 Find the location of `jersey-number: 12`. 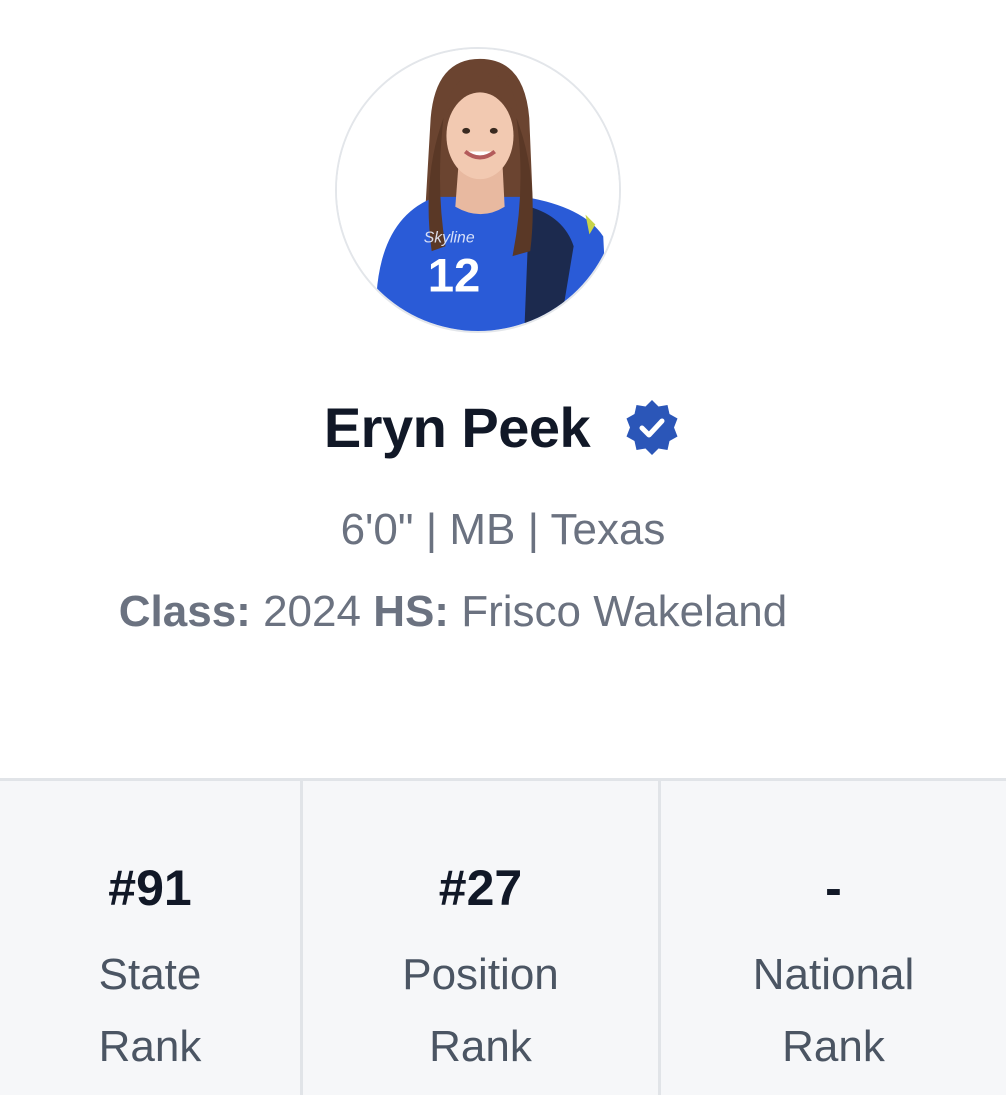

jersey-number: 12 is located at coordinates (454, 276).